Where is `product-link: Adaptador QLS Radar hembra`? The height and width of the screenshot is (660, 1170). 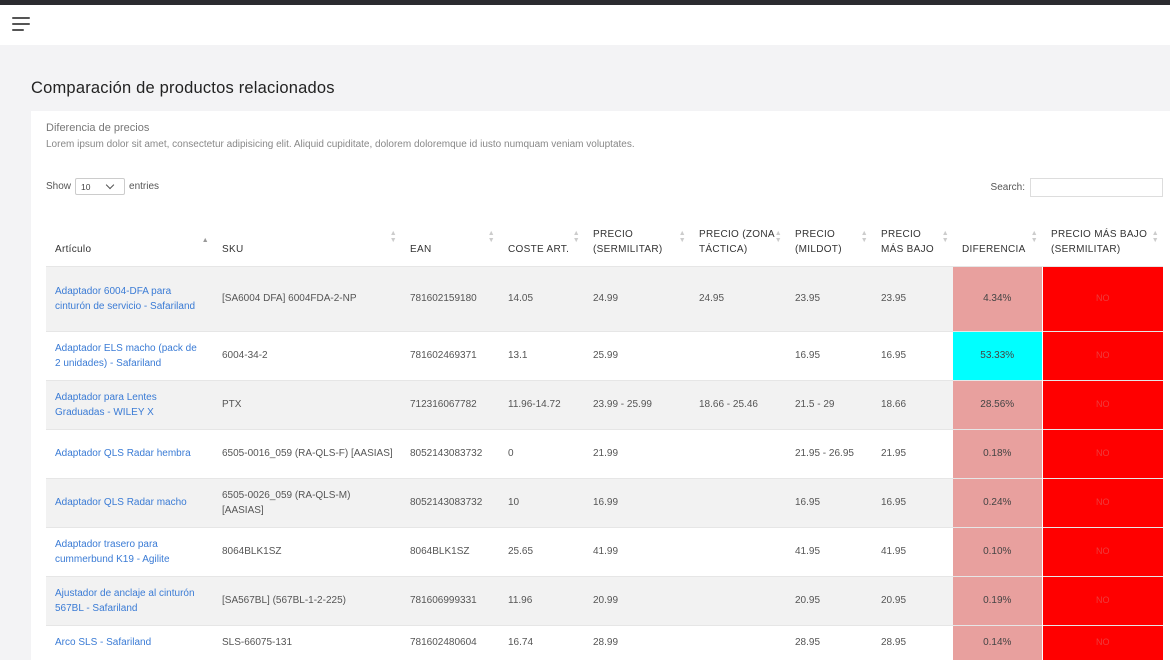 product-link: Adaptador QLS Radar hembra is located at coordinates (123, 453).